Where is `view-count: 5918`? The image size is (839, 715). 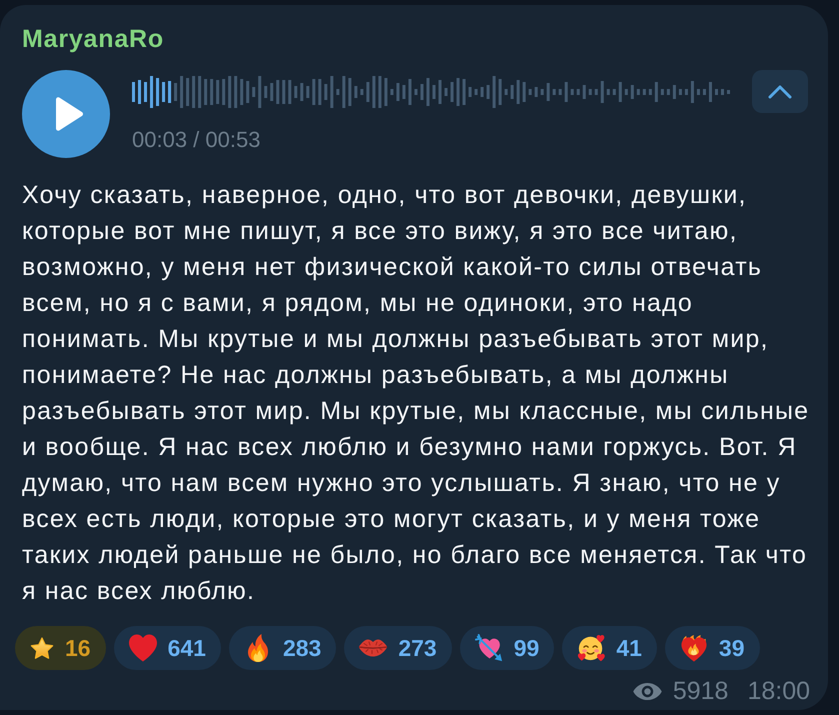
view-count: 5918 is located at coordinates (700, 691).